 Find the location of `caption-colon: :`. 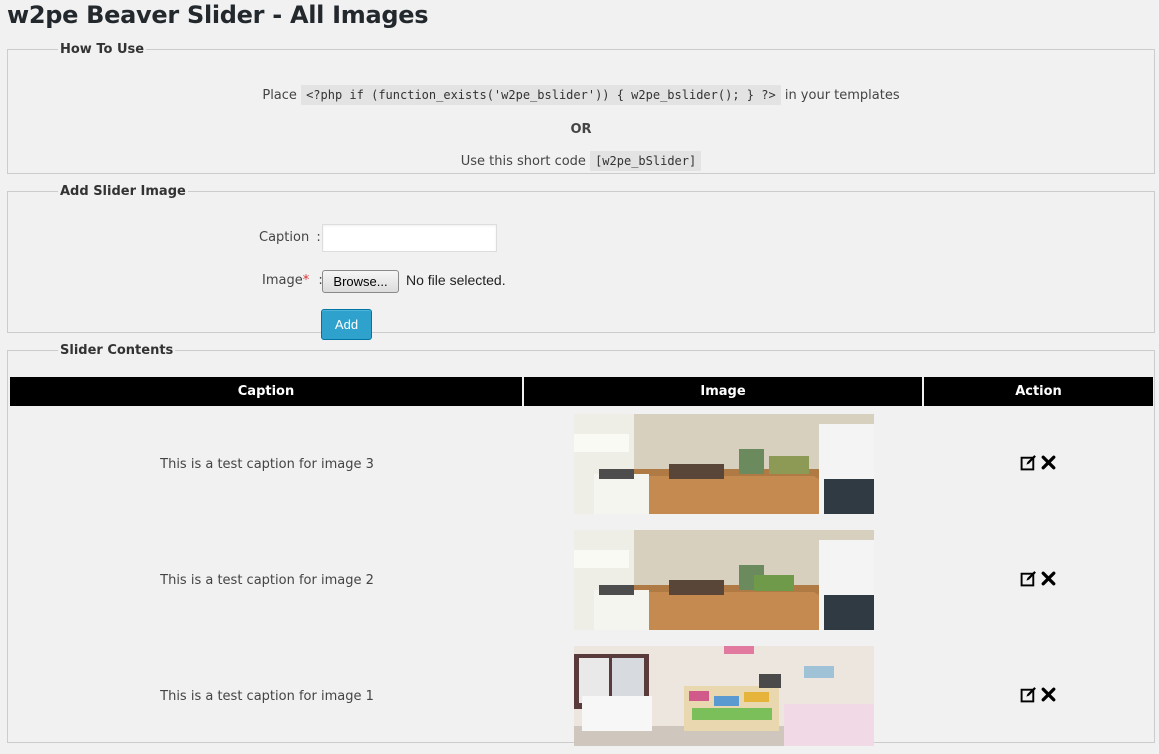

caption-colon: : is located at coordinates (318, 237).